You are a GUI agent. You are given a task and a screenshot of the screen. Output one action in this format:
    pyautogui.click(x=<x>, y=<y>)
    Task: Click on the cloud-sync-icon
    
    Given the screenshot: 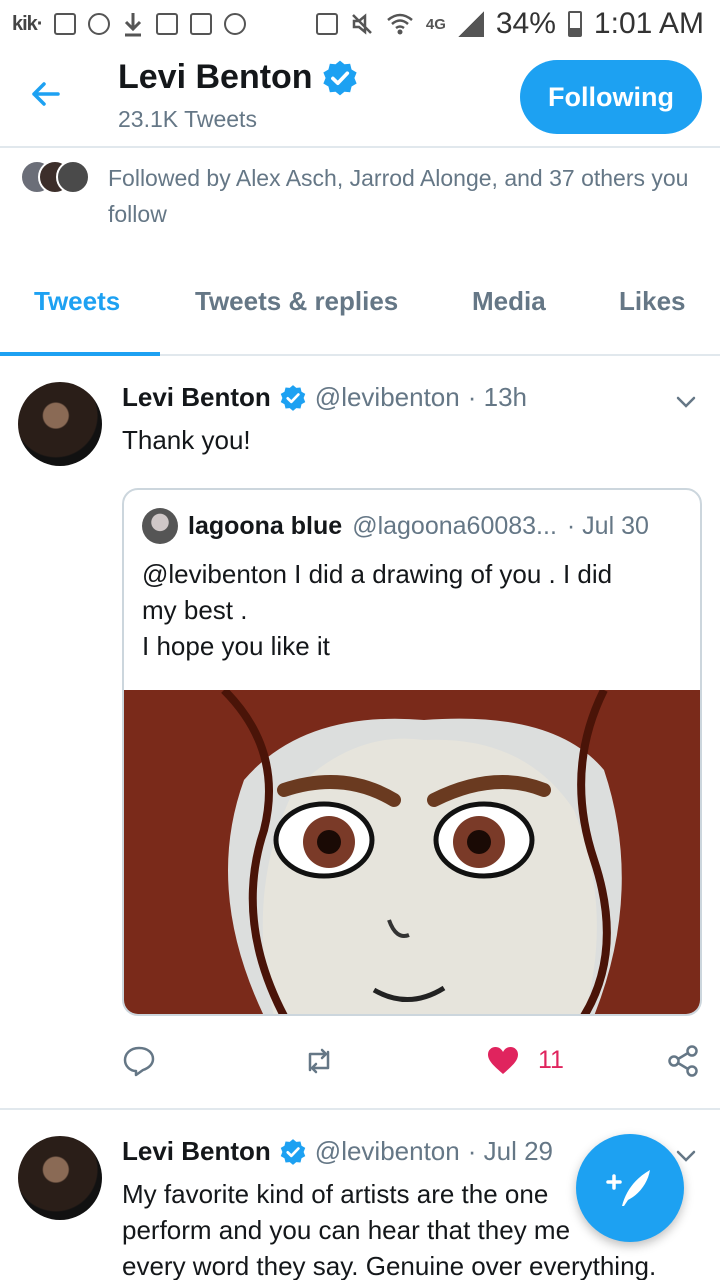 What is the action you would take?
    pyautogui.click(x=99, y=24)
    